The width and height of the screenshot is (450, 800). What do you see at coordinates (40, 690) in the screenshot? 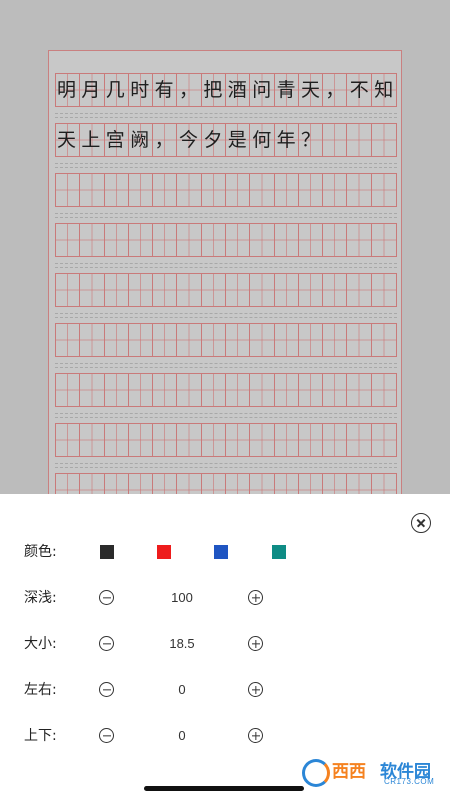
I see `horizontal-label: 左右:` at bounding box center [40, 690].